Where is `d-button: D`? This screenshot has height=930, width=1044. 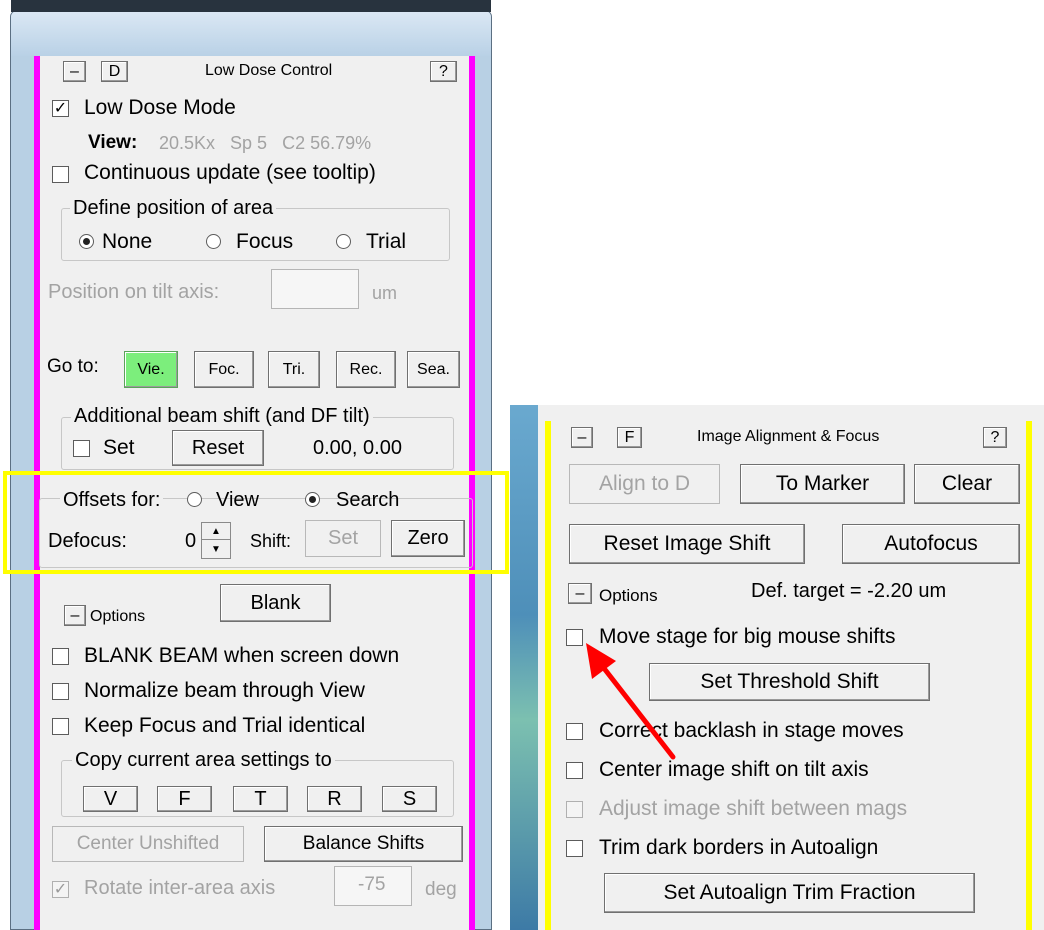 d-button: D is located at coordinates (114, 71).